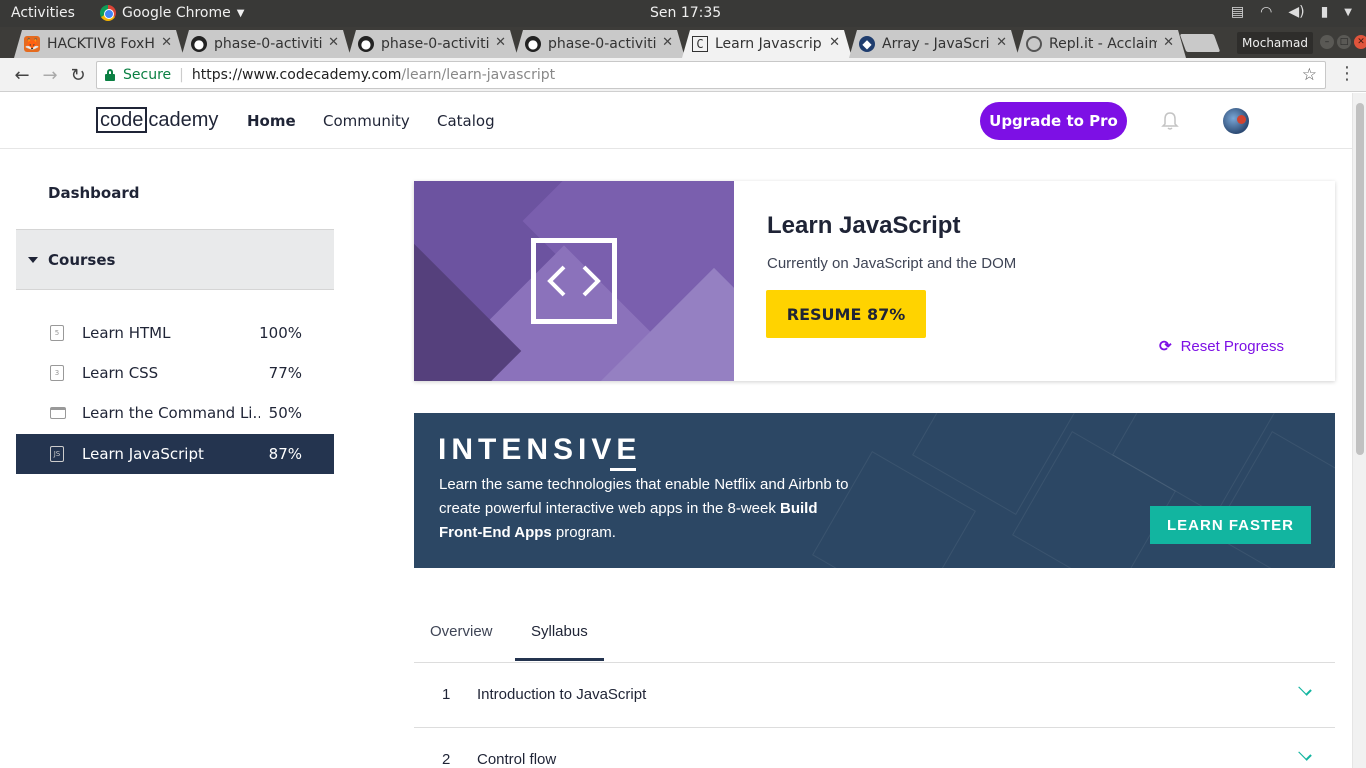  Describe the element at coordinates (143, 454) in the screenshot. I see `course-name: Learn JavaScript` at that location.